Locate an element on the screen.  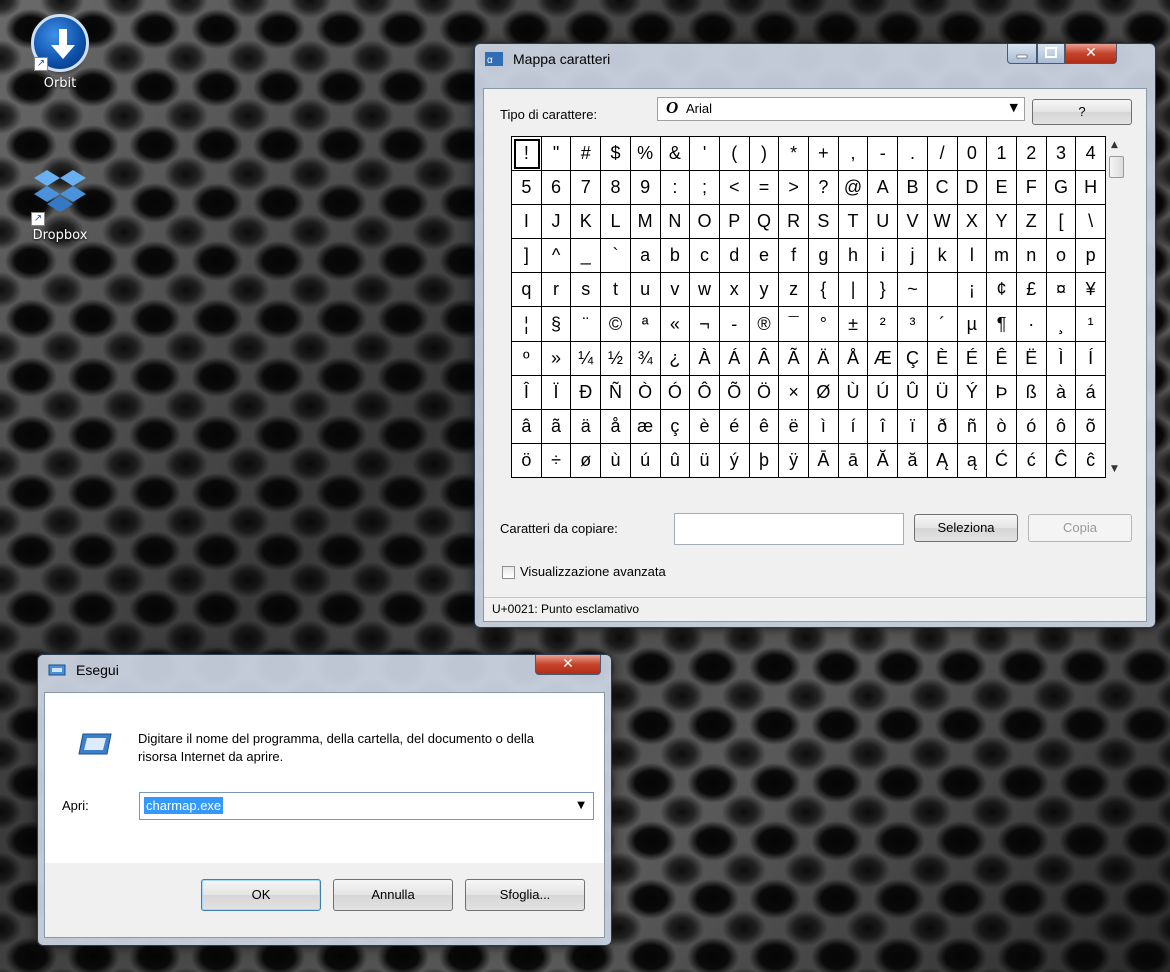
char-cell: ' is located at coordinates (705, 154).